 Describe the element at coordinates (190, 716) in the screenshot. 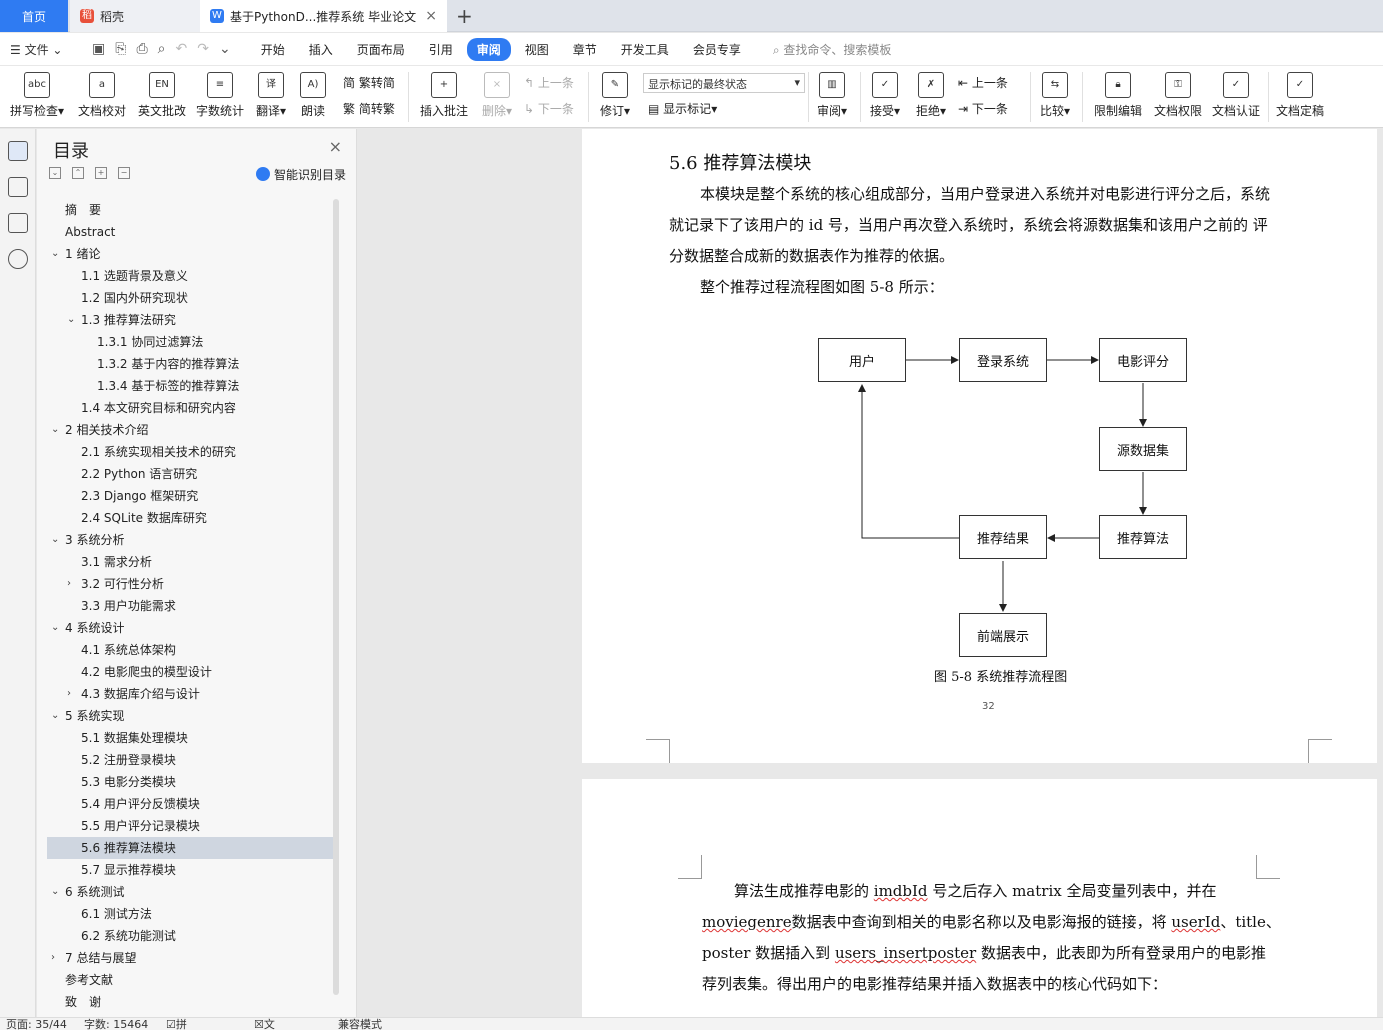

I see `toc-item: ⌄ 5 系统实现` at that location.